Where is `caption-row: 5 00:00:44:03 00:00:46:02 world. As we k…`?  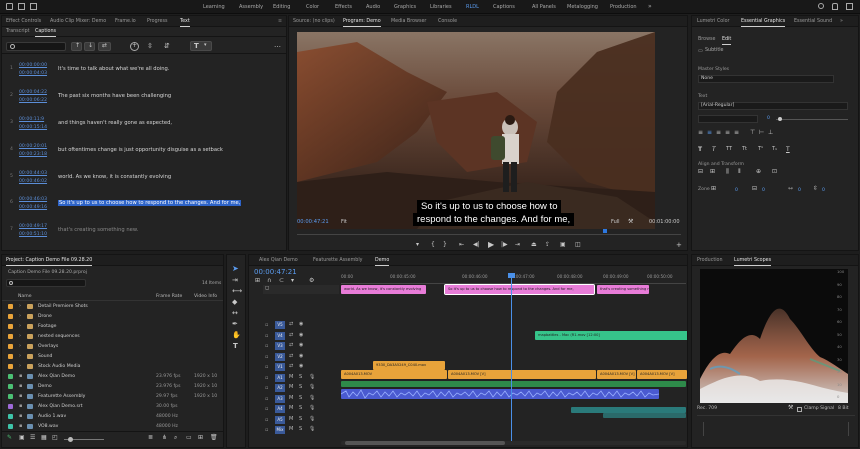
caption-row: 5 00:00:44:03 00:00:46:02 world. As we k… is located at coordinates (144, 180).